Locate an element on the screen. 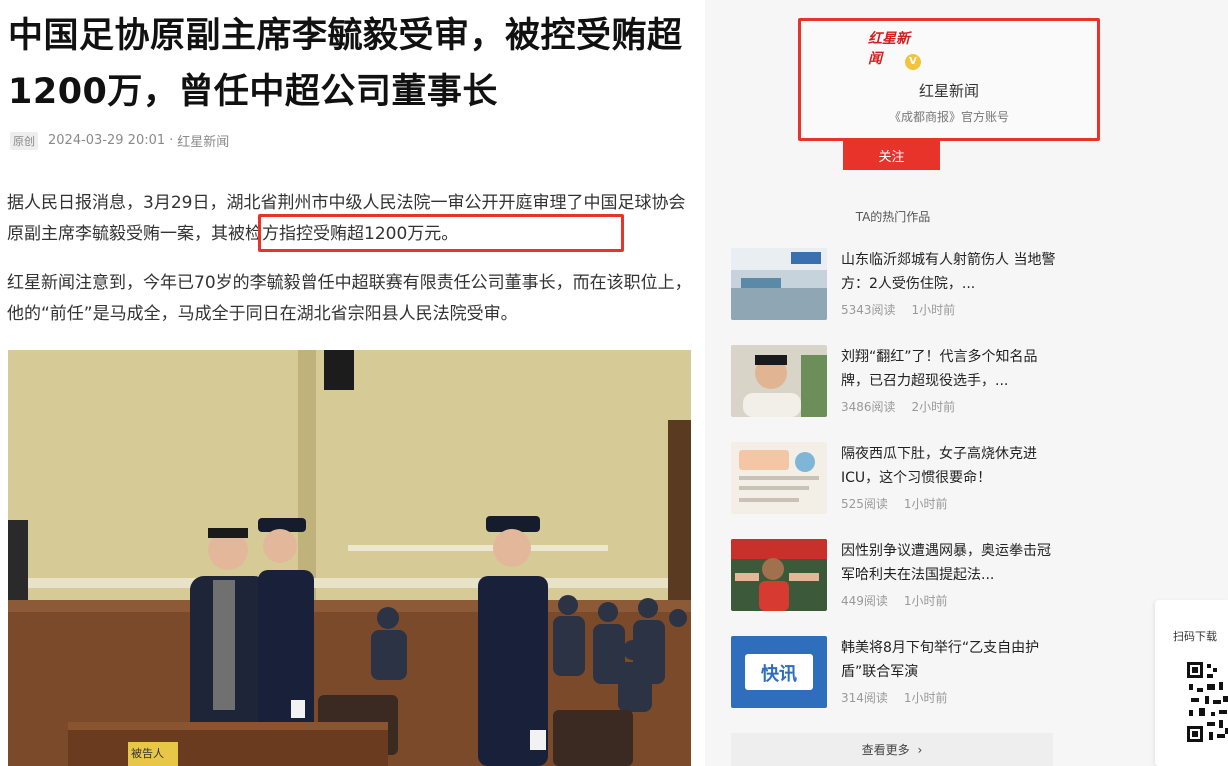  read-count: 314阅读 is located at coordinates (864, 698).